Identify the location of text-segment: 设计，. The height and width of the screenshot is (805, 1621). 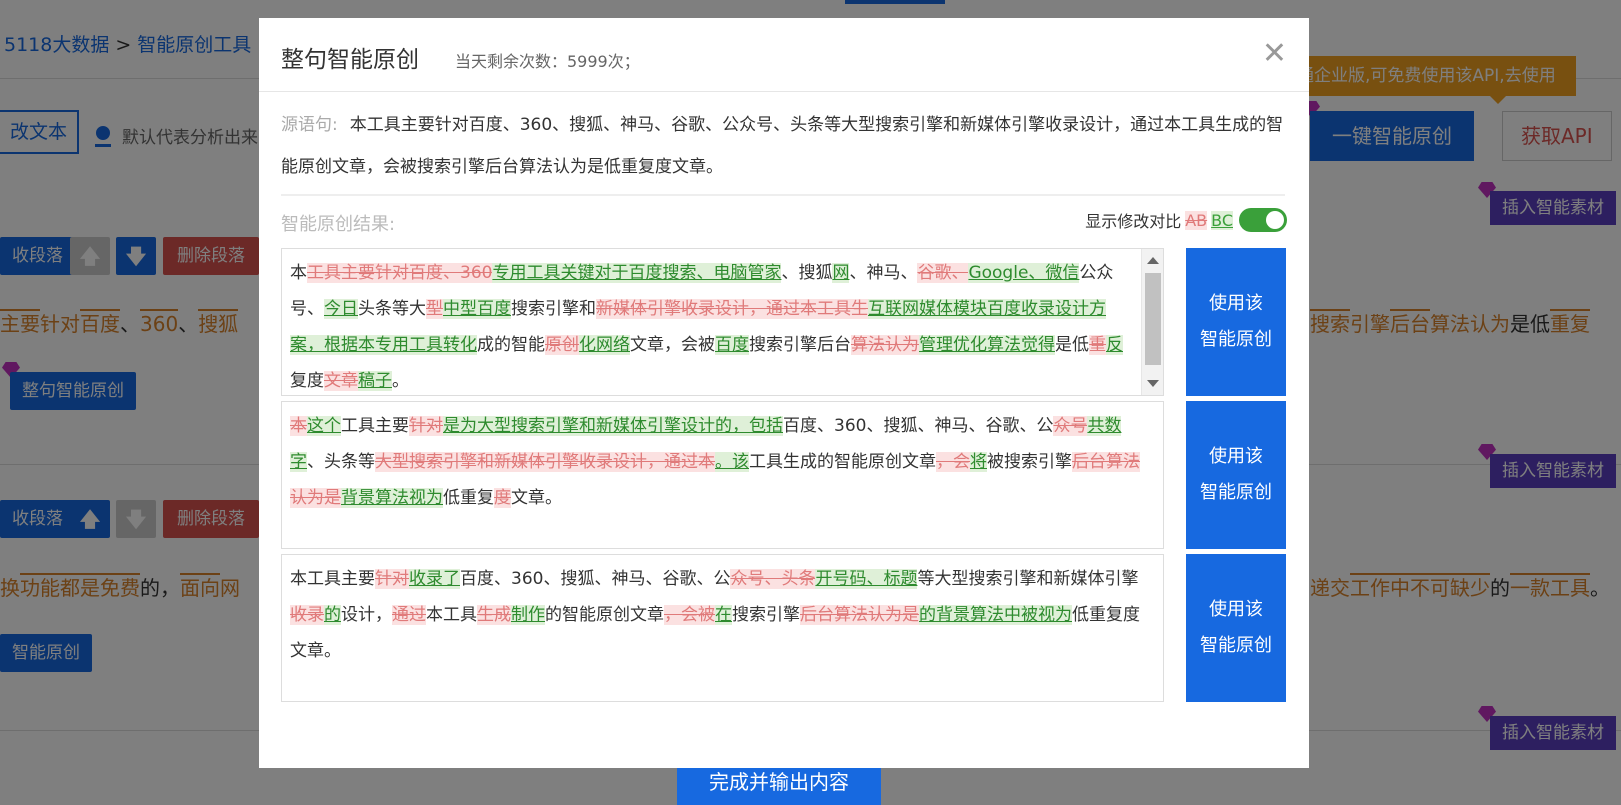
(366, 615).